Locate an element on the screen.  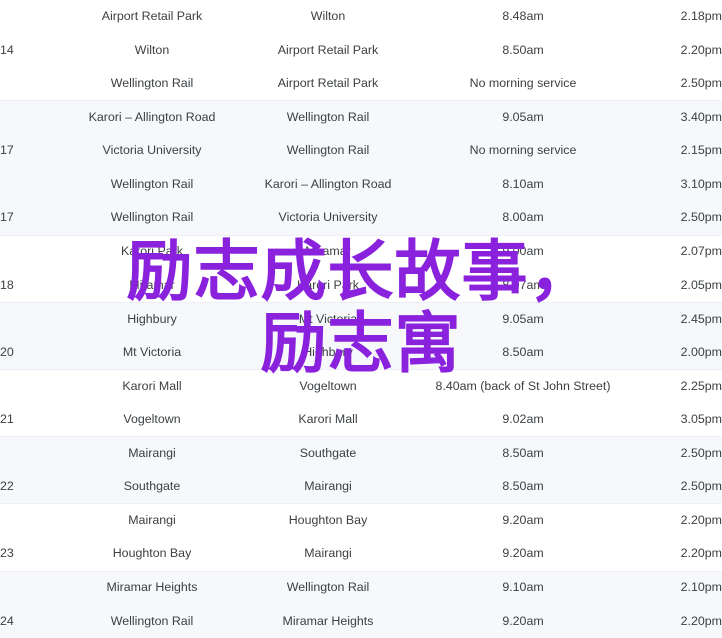
afternoon-departure-cell: 2.00pm is located at coordinates (677, 352).